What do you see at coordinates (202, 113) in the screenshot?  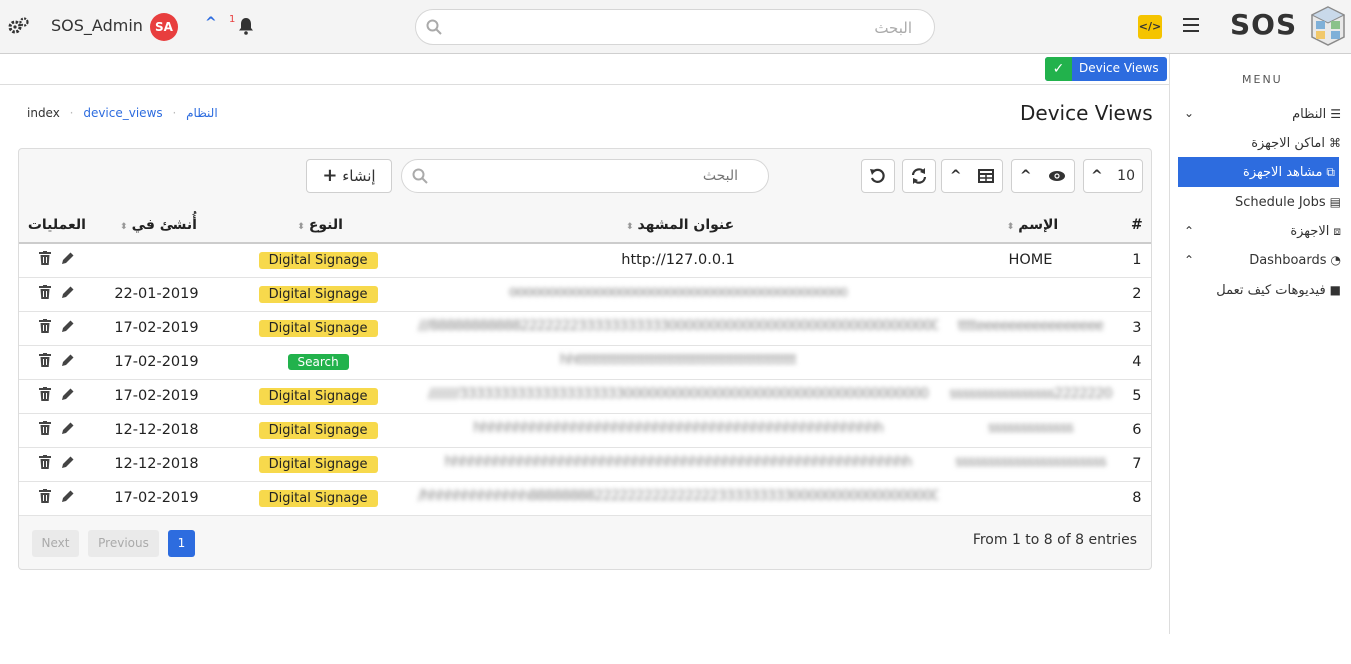 I see `breadcrumb-item-system: النظام` at bounding box center [202, 113].